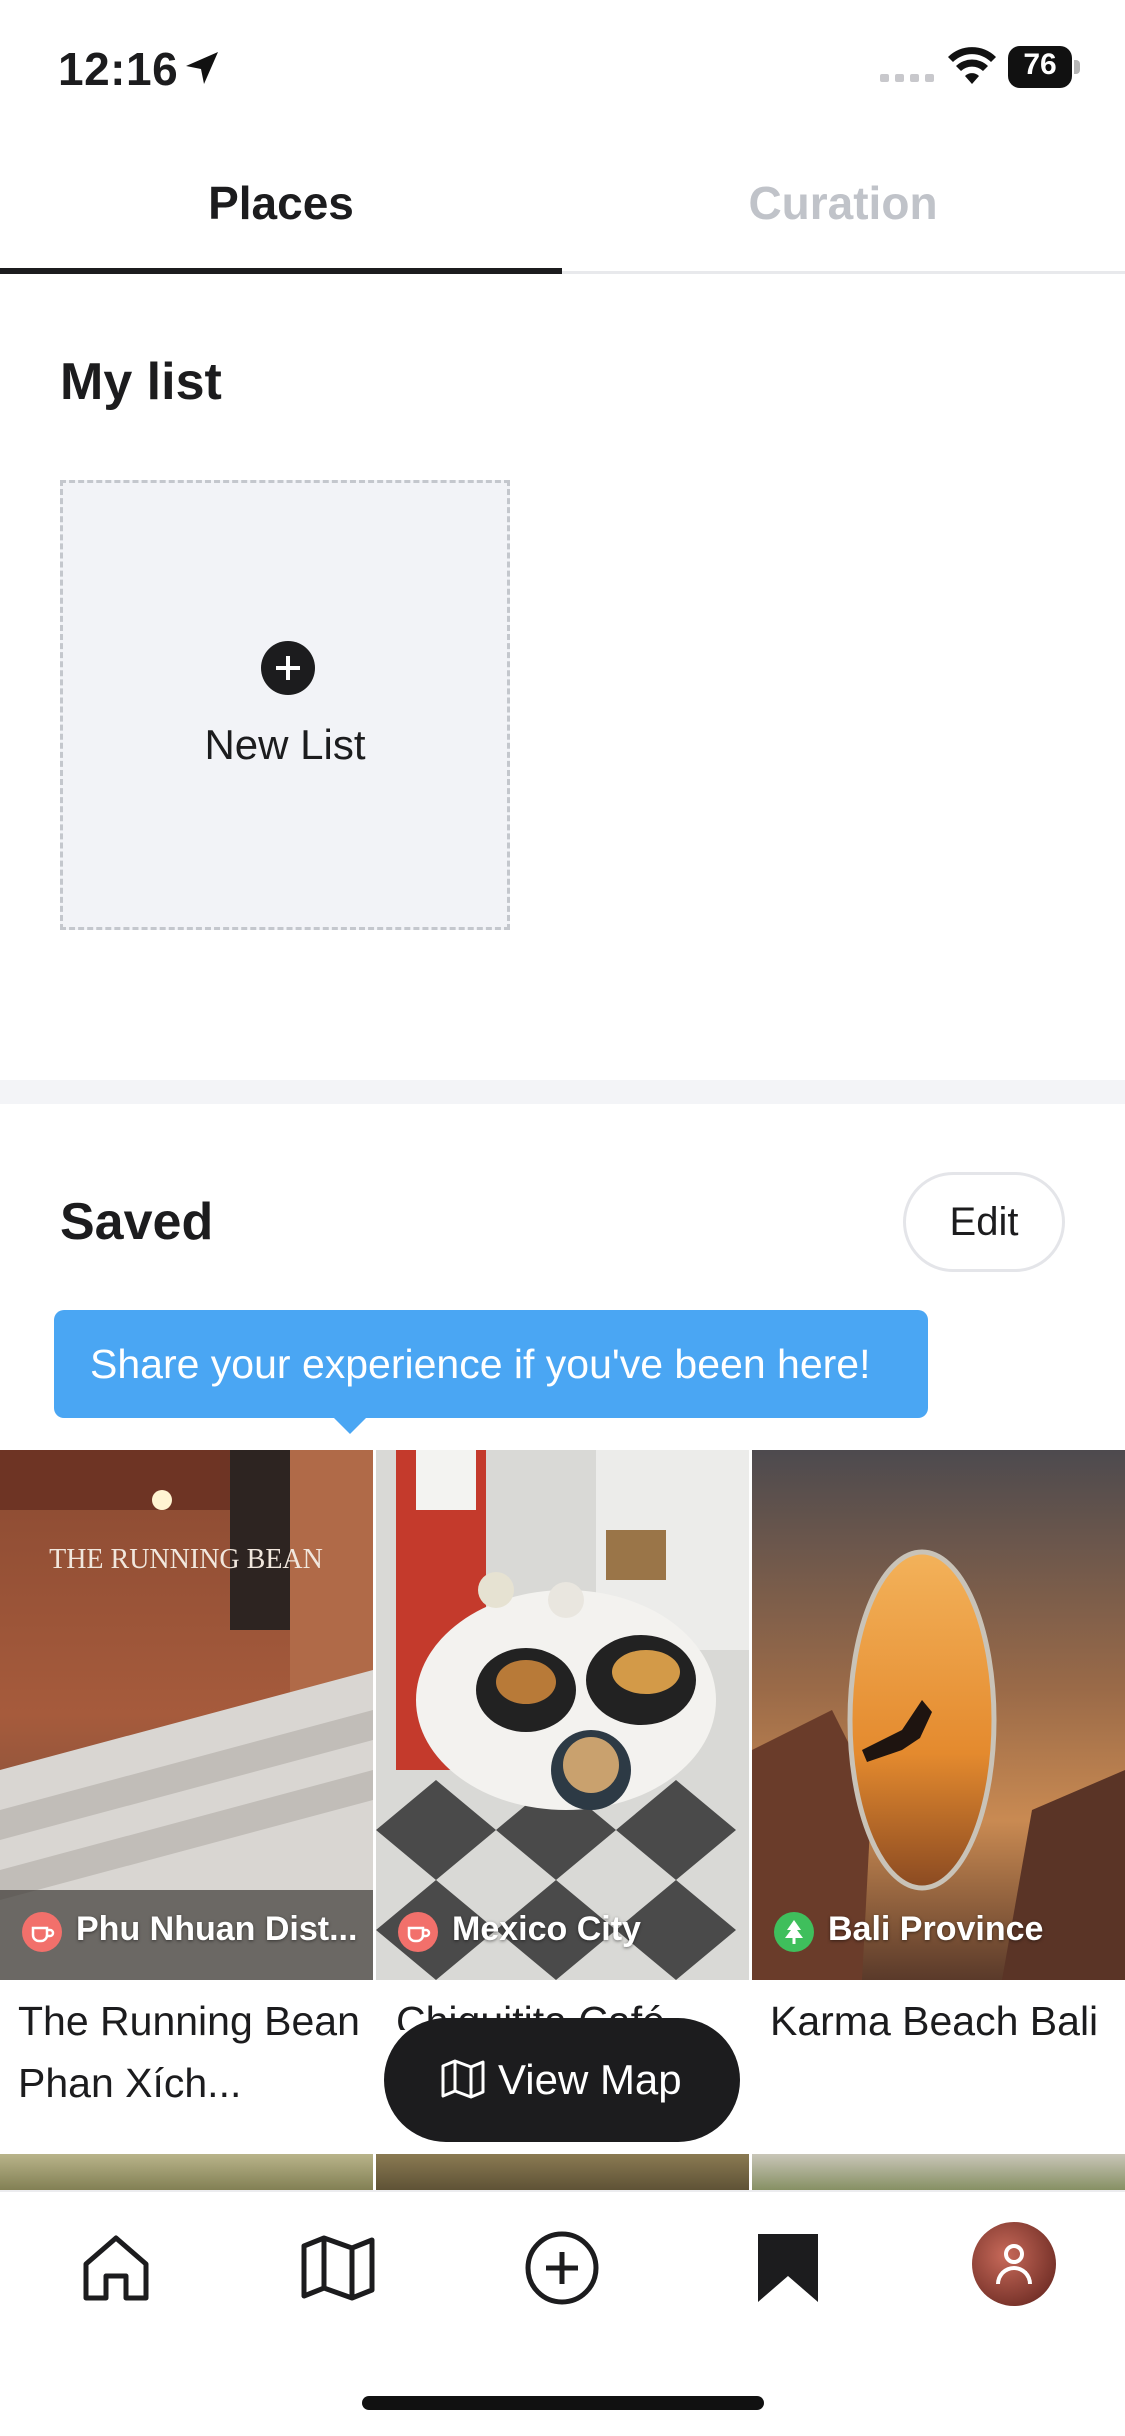 This screenshot has width=1125, height=2436. Describe the element at coordinates (118, 69) in the screenshot. I see `status-time: 12:16` at that location.